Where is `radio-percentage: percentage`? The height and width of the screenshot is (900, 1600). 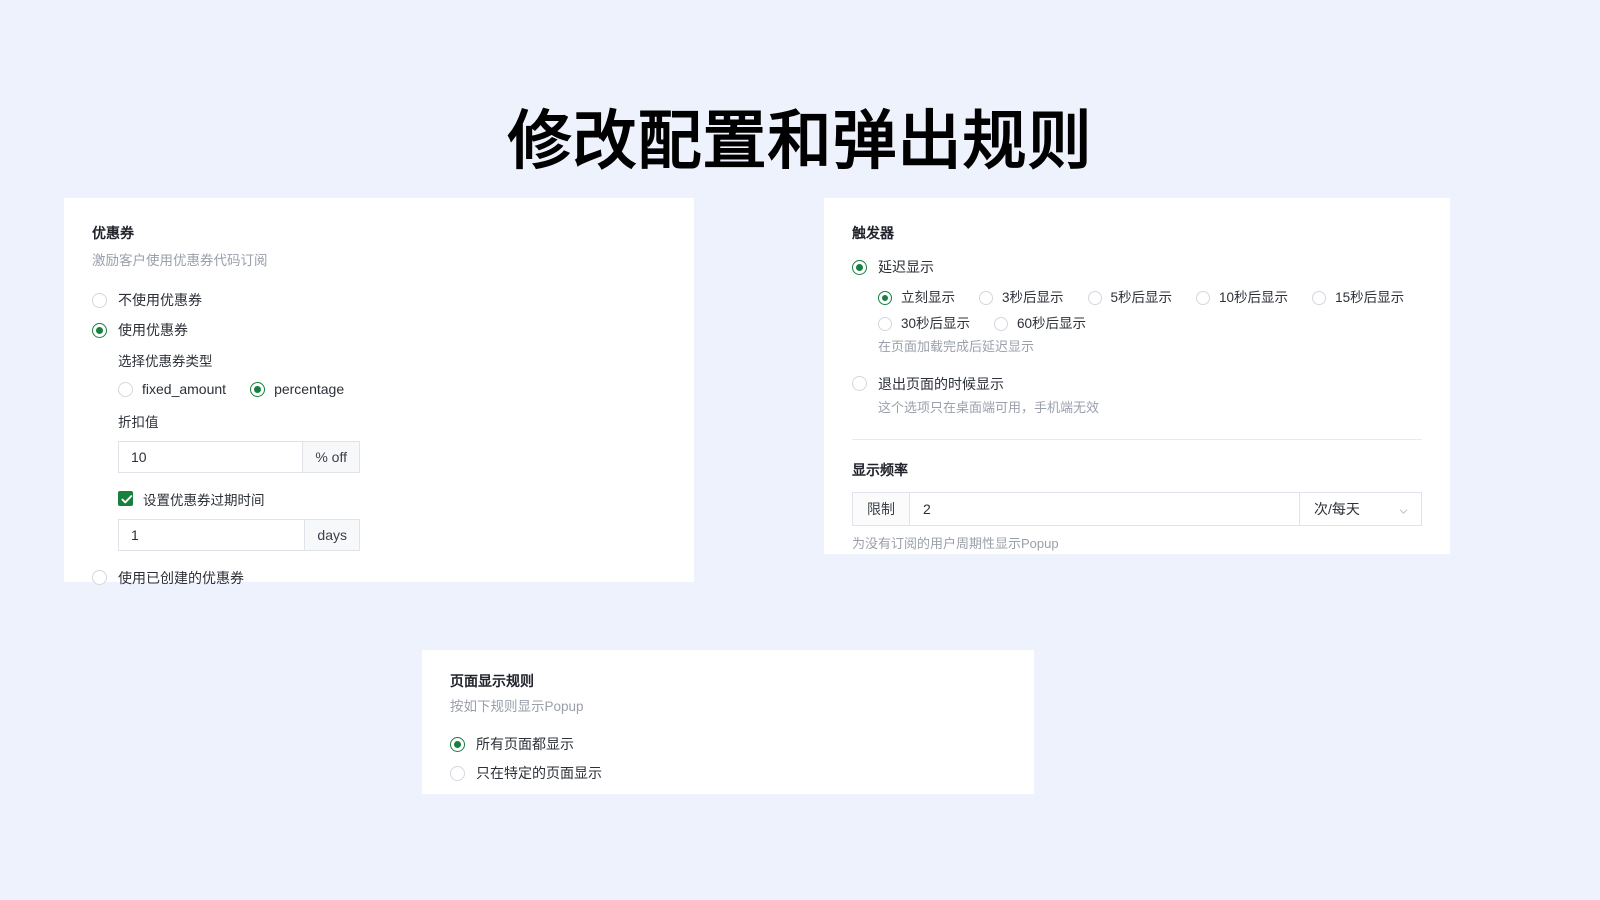 radio-percentage: percentage is located at coordinates (297, 389).